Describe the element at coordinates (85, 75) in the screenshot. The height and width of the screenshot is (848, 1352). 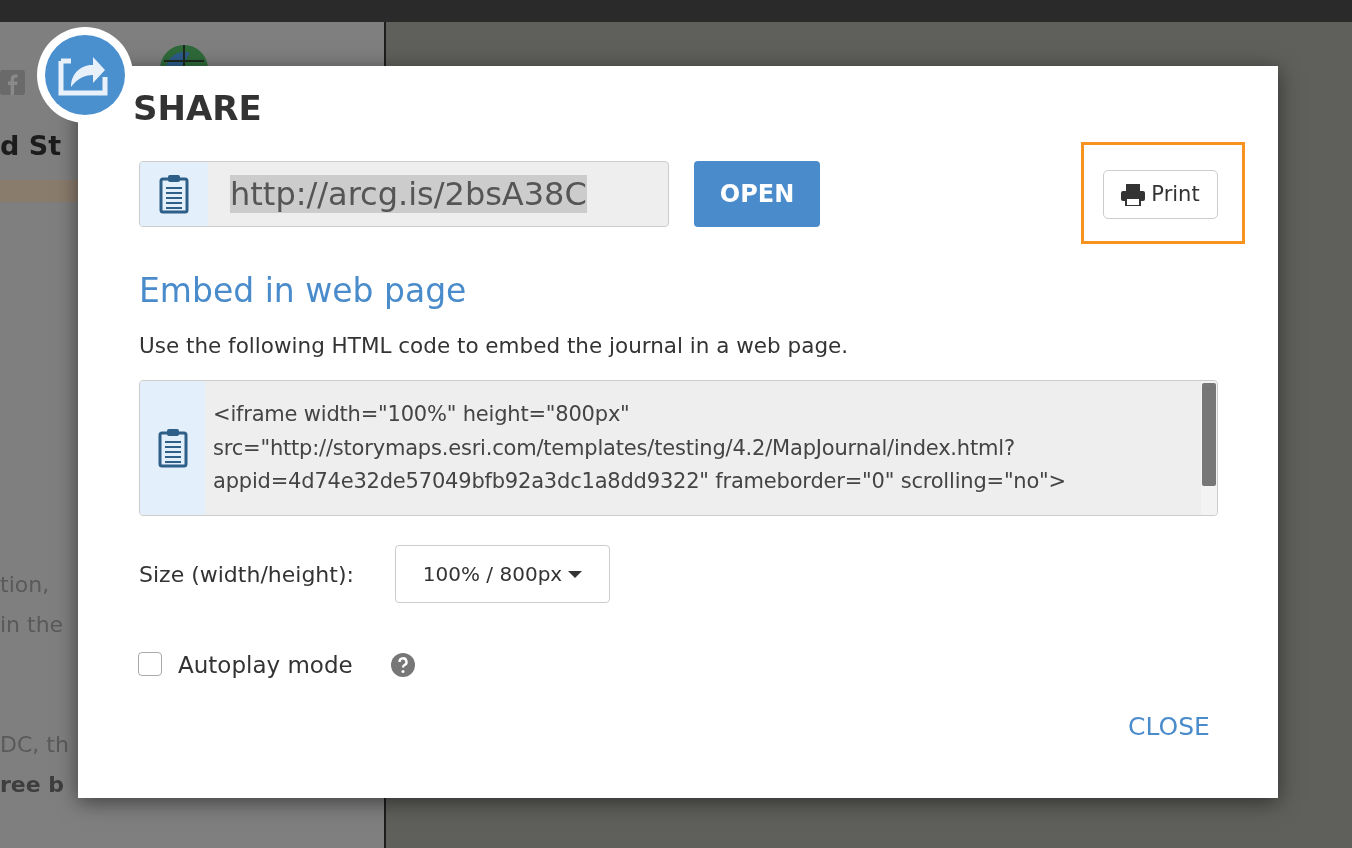
I see `share-icon` at that location.